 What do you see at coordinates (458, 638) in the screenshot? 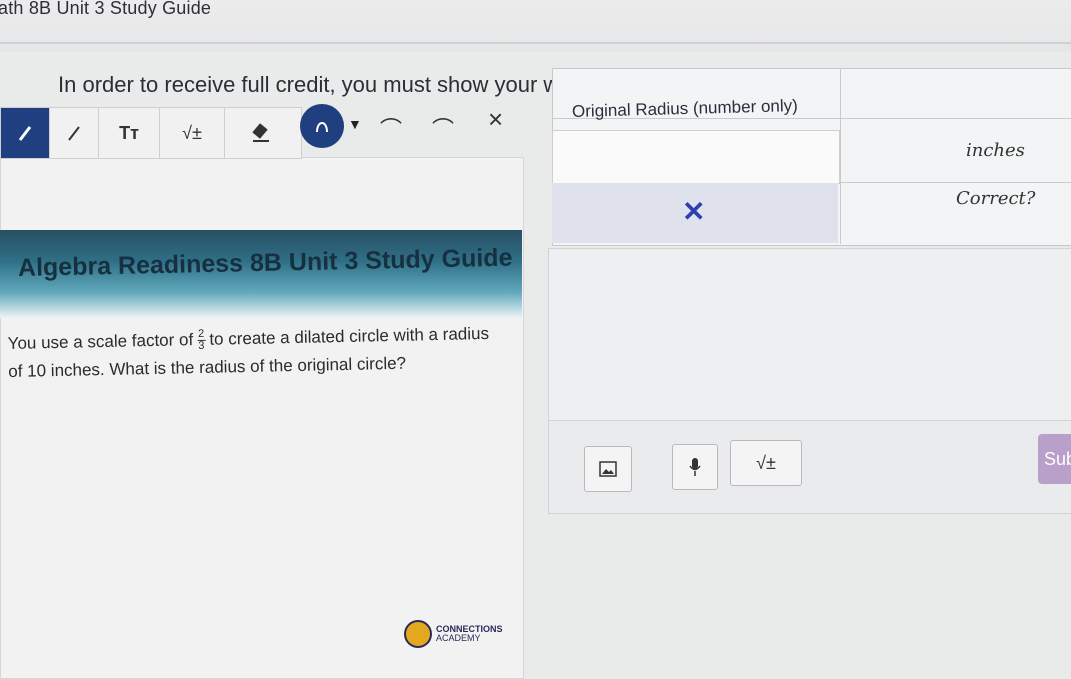
I see `logo-line2: ACADEMY` at bounding box center [458, 638].